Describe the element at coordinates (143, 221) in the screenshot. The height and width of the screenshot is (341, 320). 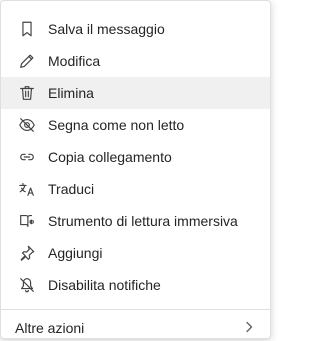
I see `menu-item-label: Strumento di lettura immersiva` at that location.